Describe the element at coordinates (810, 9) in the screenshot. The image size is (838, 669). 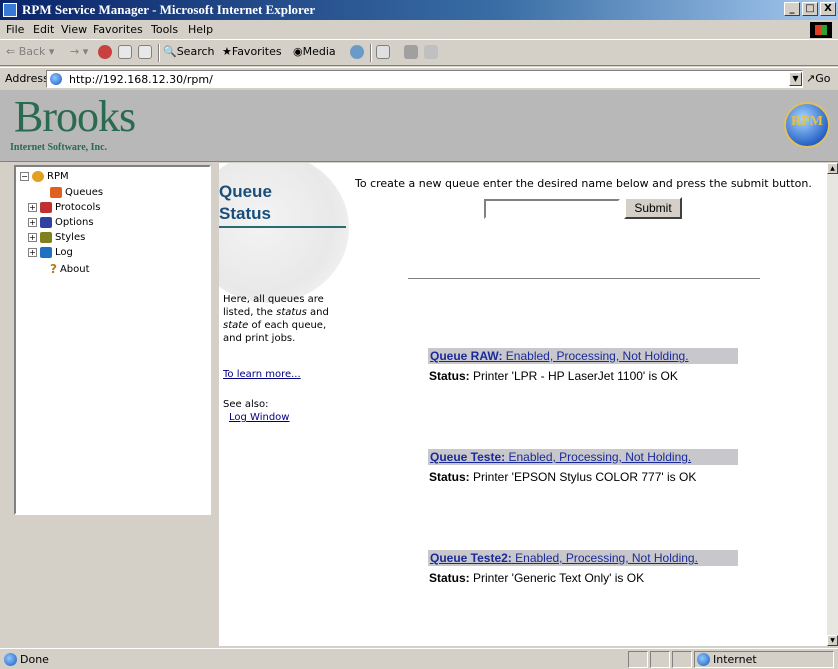
I see `maximize-button: □` at that location.